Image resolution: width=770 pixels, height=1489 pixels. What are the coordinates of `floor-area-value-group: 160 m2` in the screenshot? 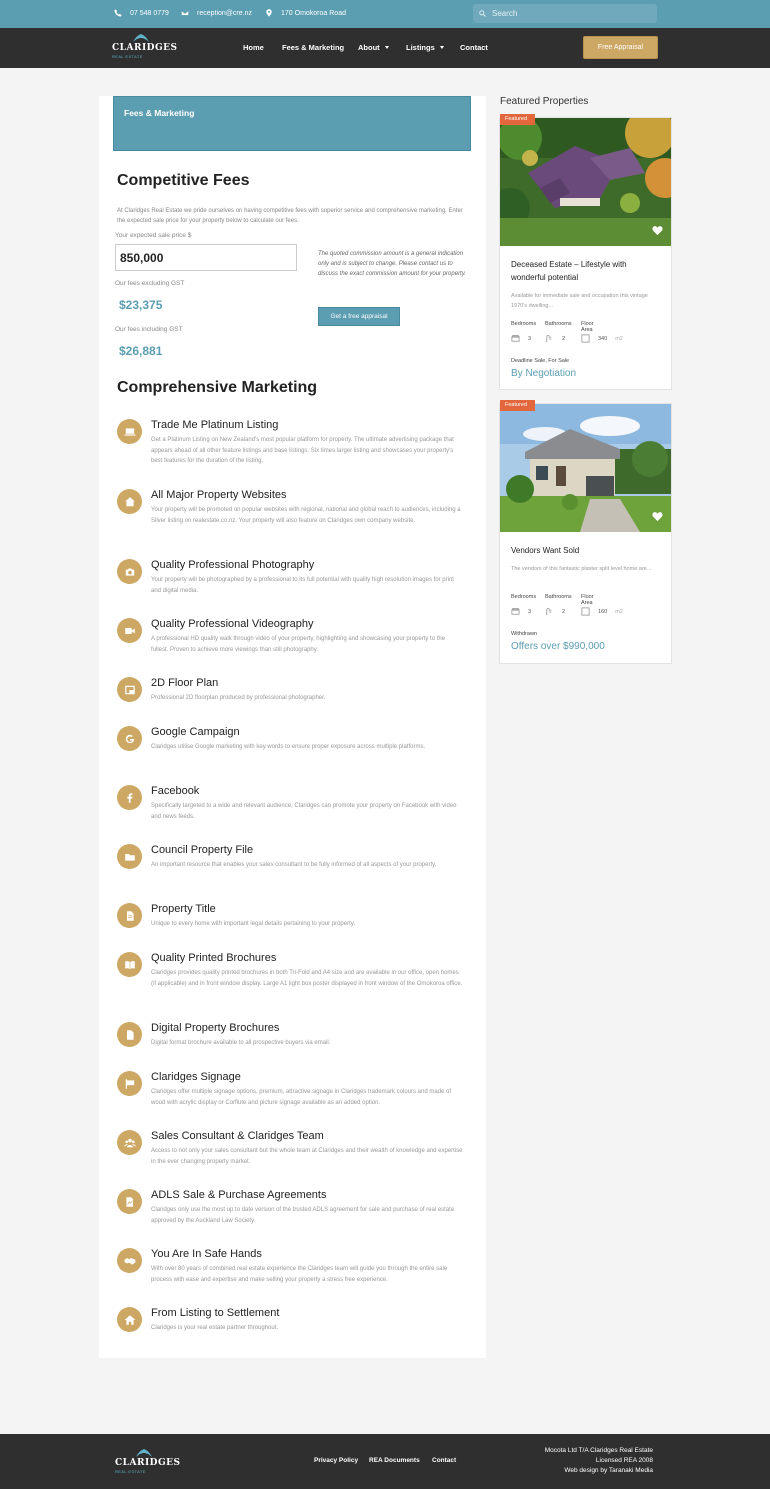 It's located at (602, 611).